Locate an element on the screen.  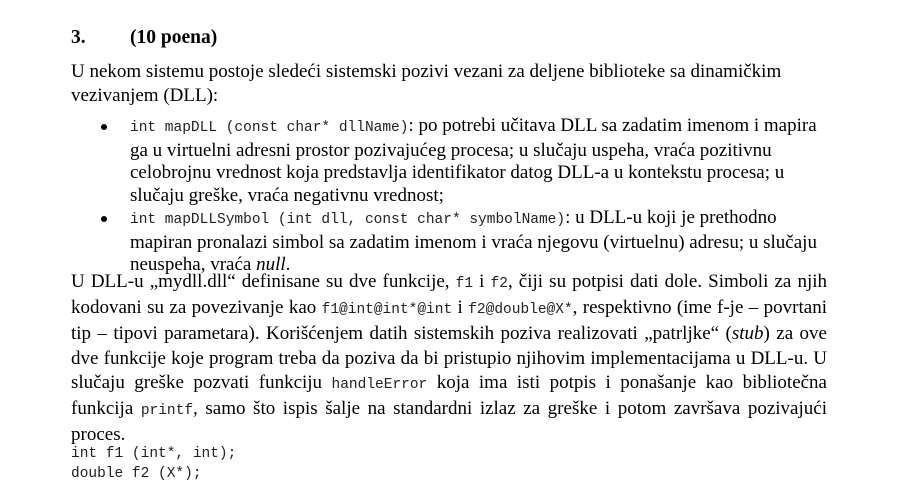
problem-number: 3. is located at coordinates (78, 37).